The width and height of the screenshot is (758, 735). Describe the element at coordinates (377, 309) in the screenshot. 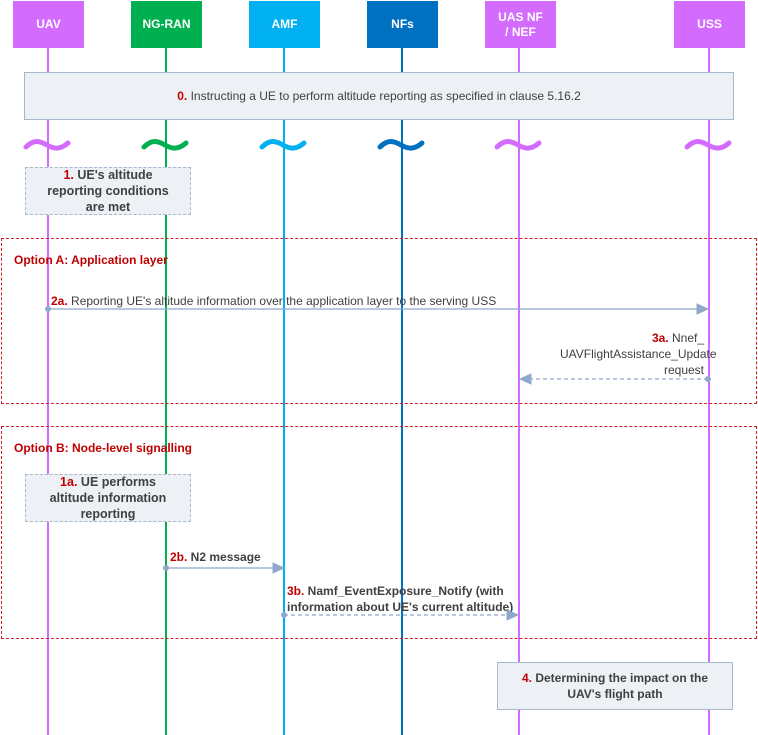

I see `arrow-2a` at that location.